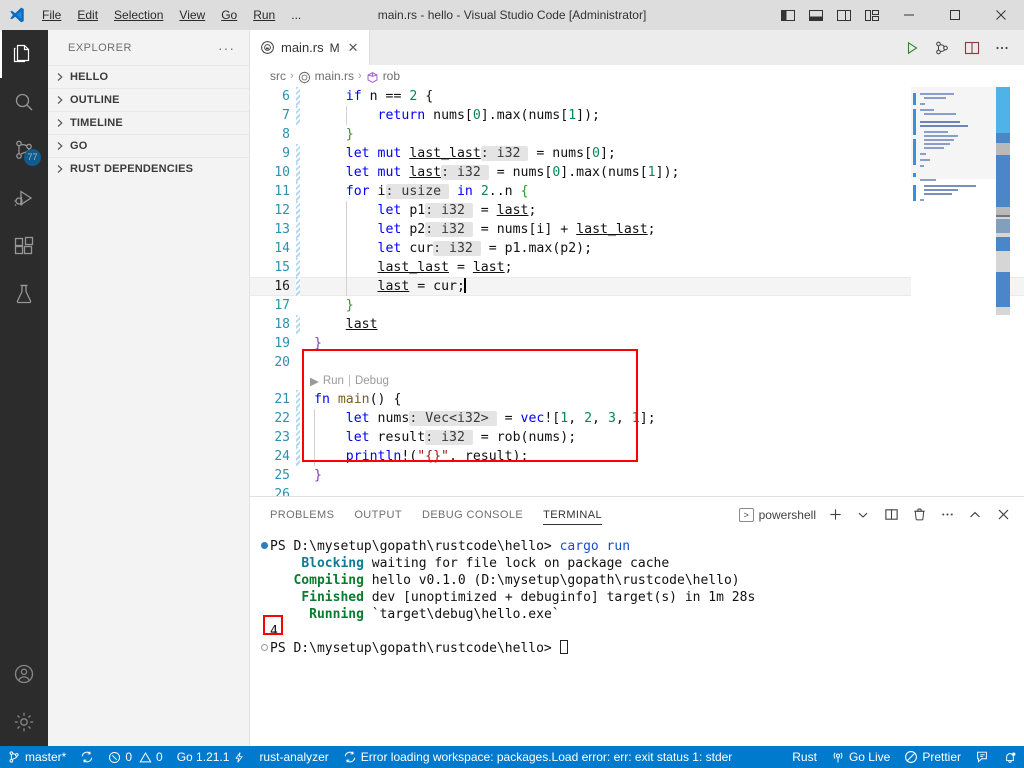  Describe the element at coordinates (378, 514) in the screenshot. I see `panel-tab-output: OUTPUT` at that location.